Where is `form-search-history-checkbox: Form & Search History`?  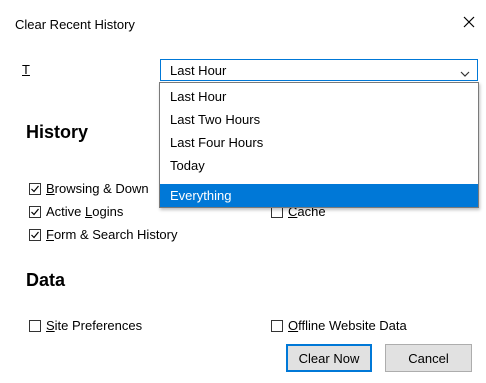 form-search-history-checkbox: Form & Search History is located at coordinates (103, 234).